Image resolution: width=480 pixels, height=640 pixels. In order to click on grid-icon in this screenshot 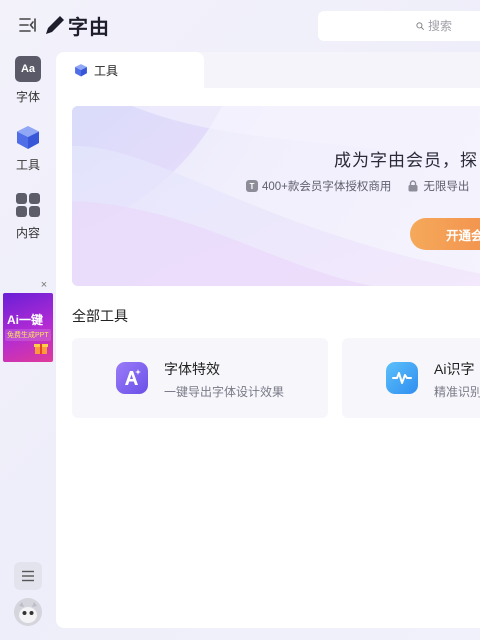, I will do `click(28, 205)`.